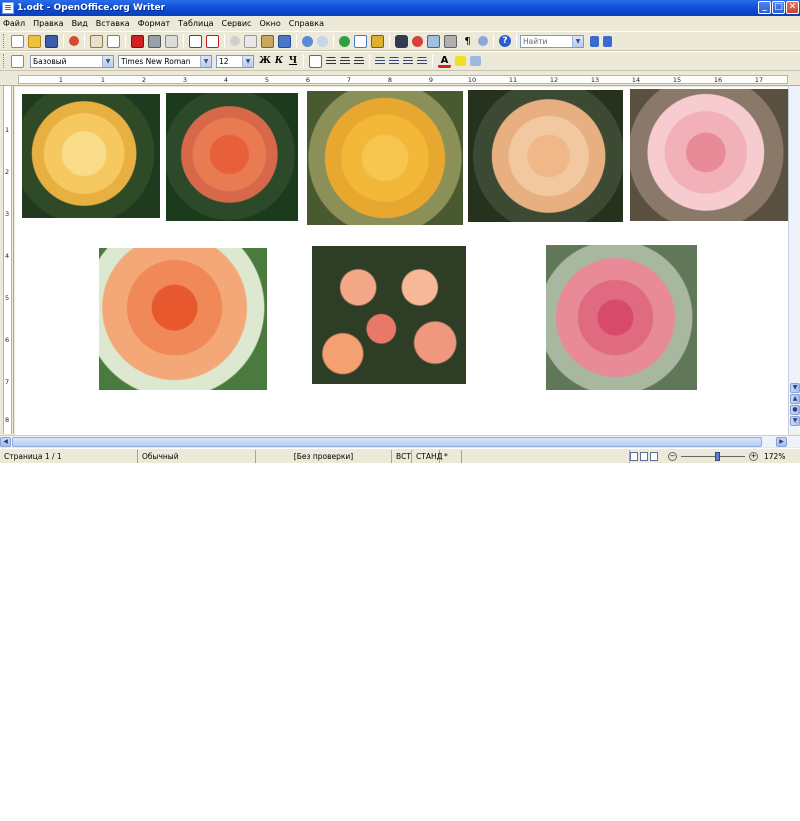 This screenshot has width=800, height=821. I want to click on align-left-icon, so click(315, 61).